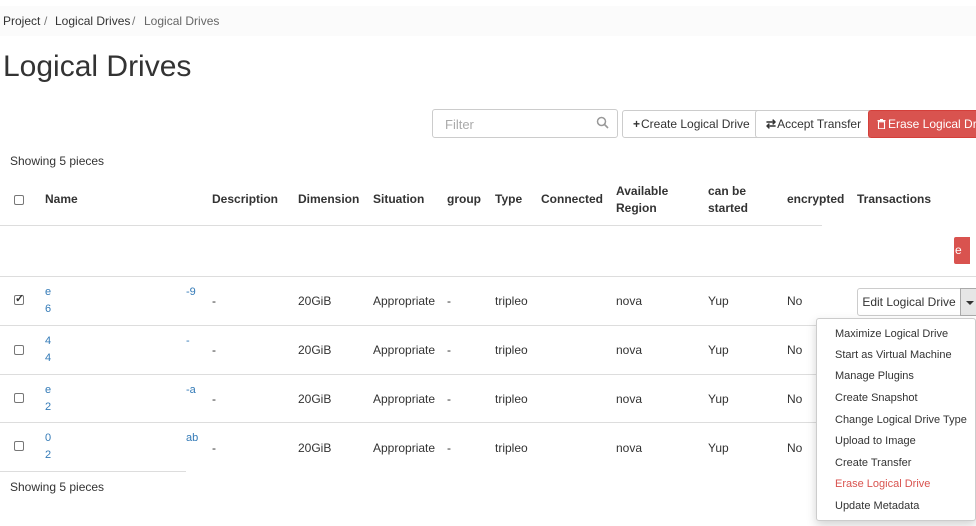 The width and height of the screenshot is (976, 526). Describe the element at coordinates (819, 124) in the screenshot. I see `accept-transfer-label: Accept Transfer` at that location.